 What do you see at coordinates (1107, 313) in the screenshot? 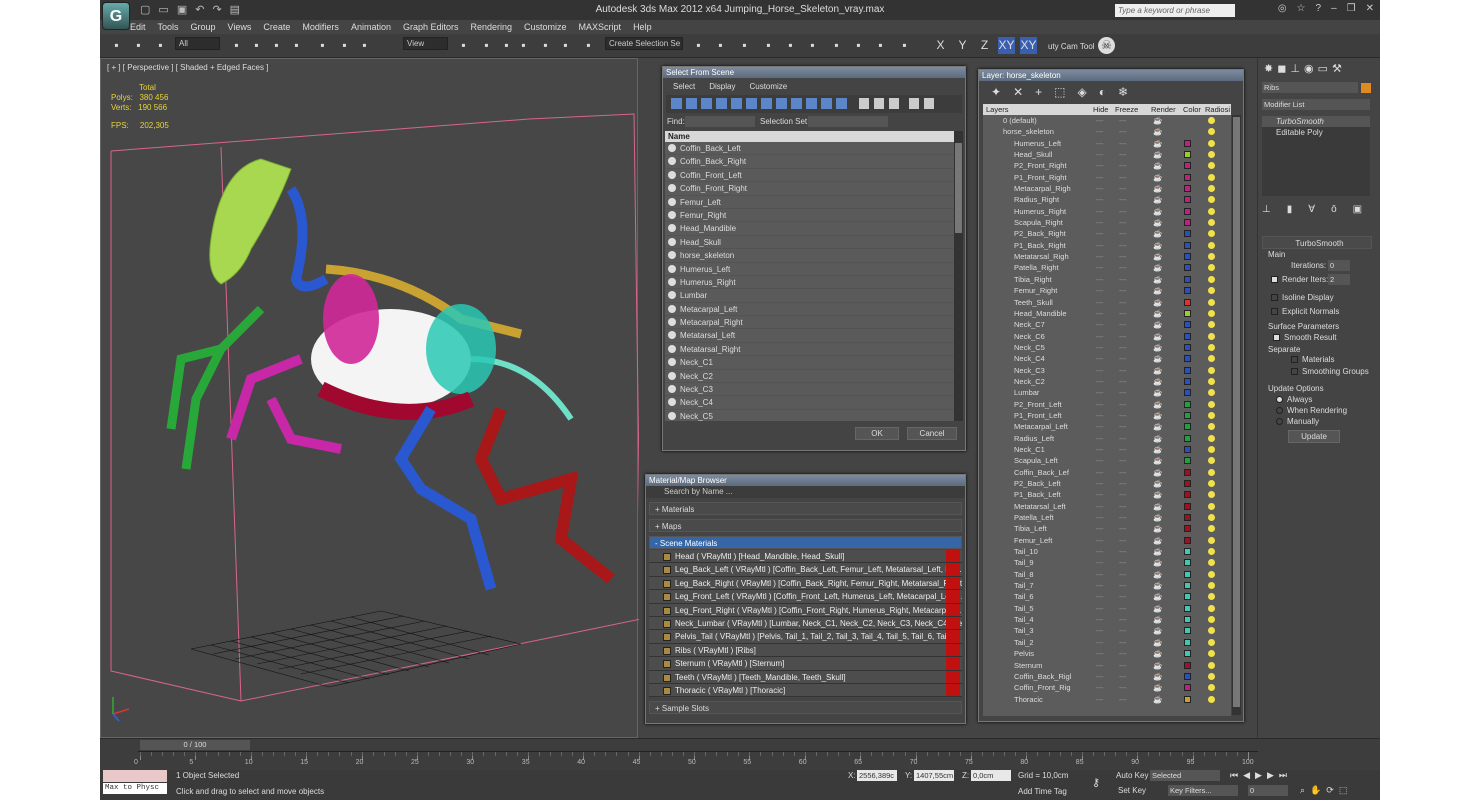
I see `layer-object-row: Head_Mandible --- --- ☕` at bounding box center [1107, 313].